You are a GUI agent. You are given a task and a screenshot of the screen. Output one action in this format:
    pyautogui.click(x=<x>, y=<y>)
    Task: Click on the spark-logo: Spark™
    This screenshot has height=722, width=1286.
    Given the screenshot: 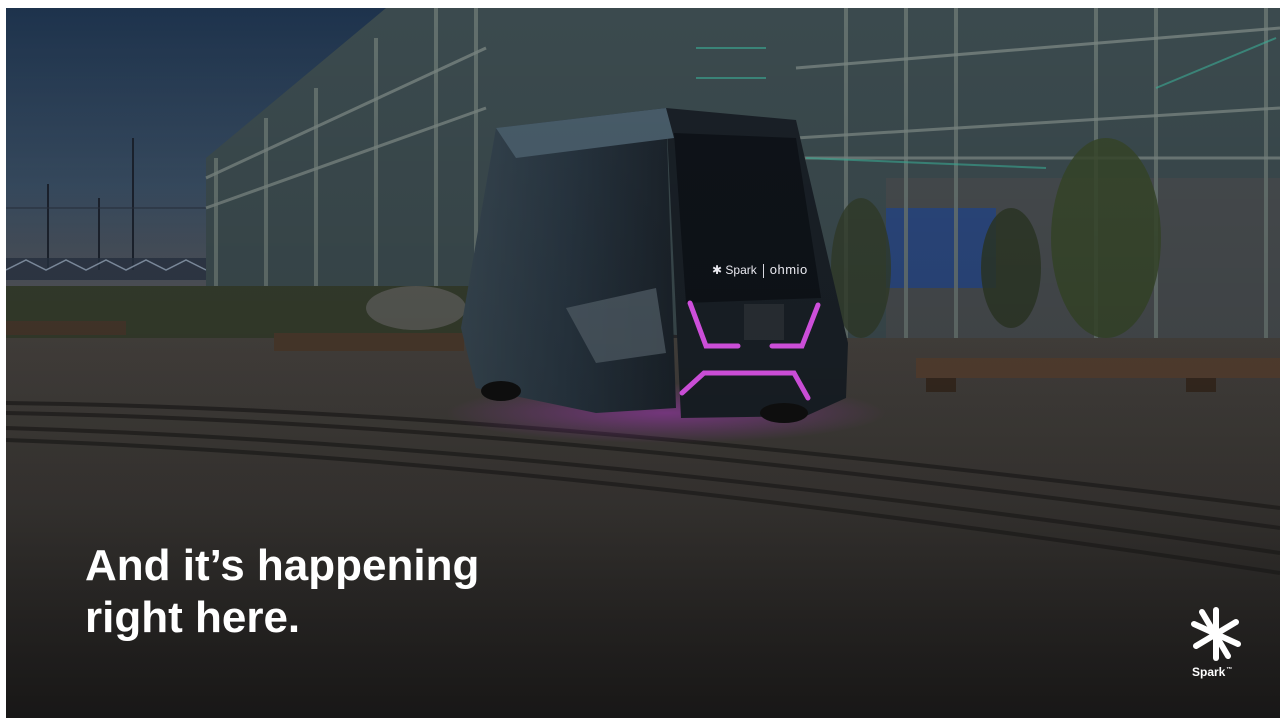 What is the action you would take?
    pyautogui.click(x=1215, y=644)
    